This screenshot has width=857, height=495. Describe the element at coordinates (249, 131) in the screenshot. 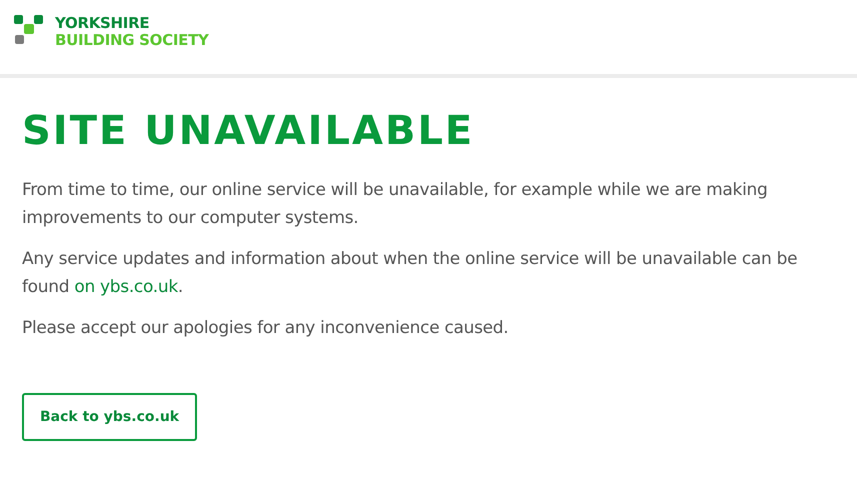

I see `page-title: SITE UNAVAILABLE` at that location.